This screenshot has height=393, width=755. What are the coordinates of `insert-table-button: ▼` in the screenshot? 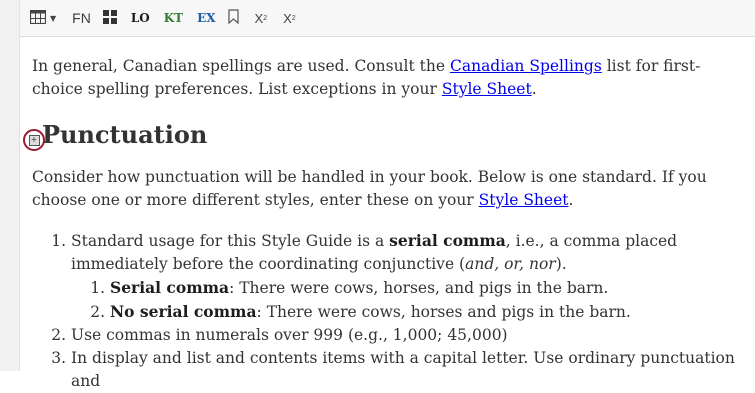 It's located at (41, 18).